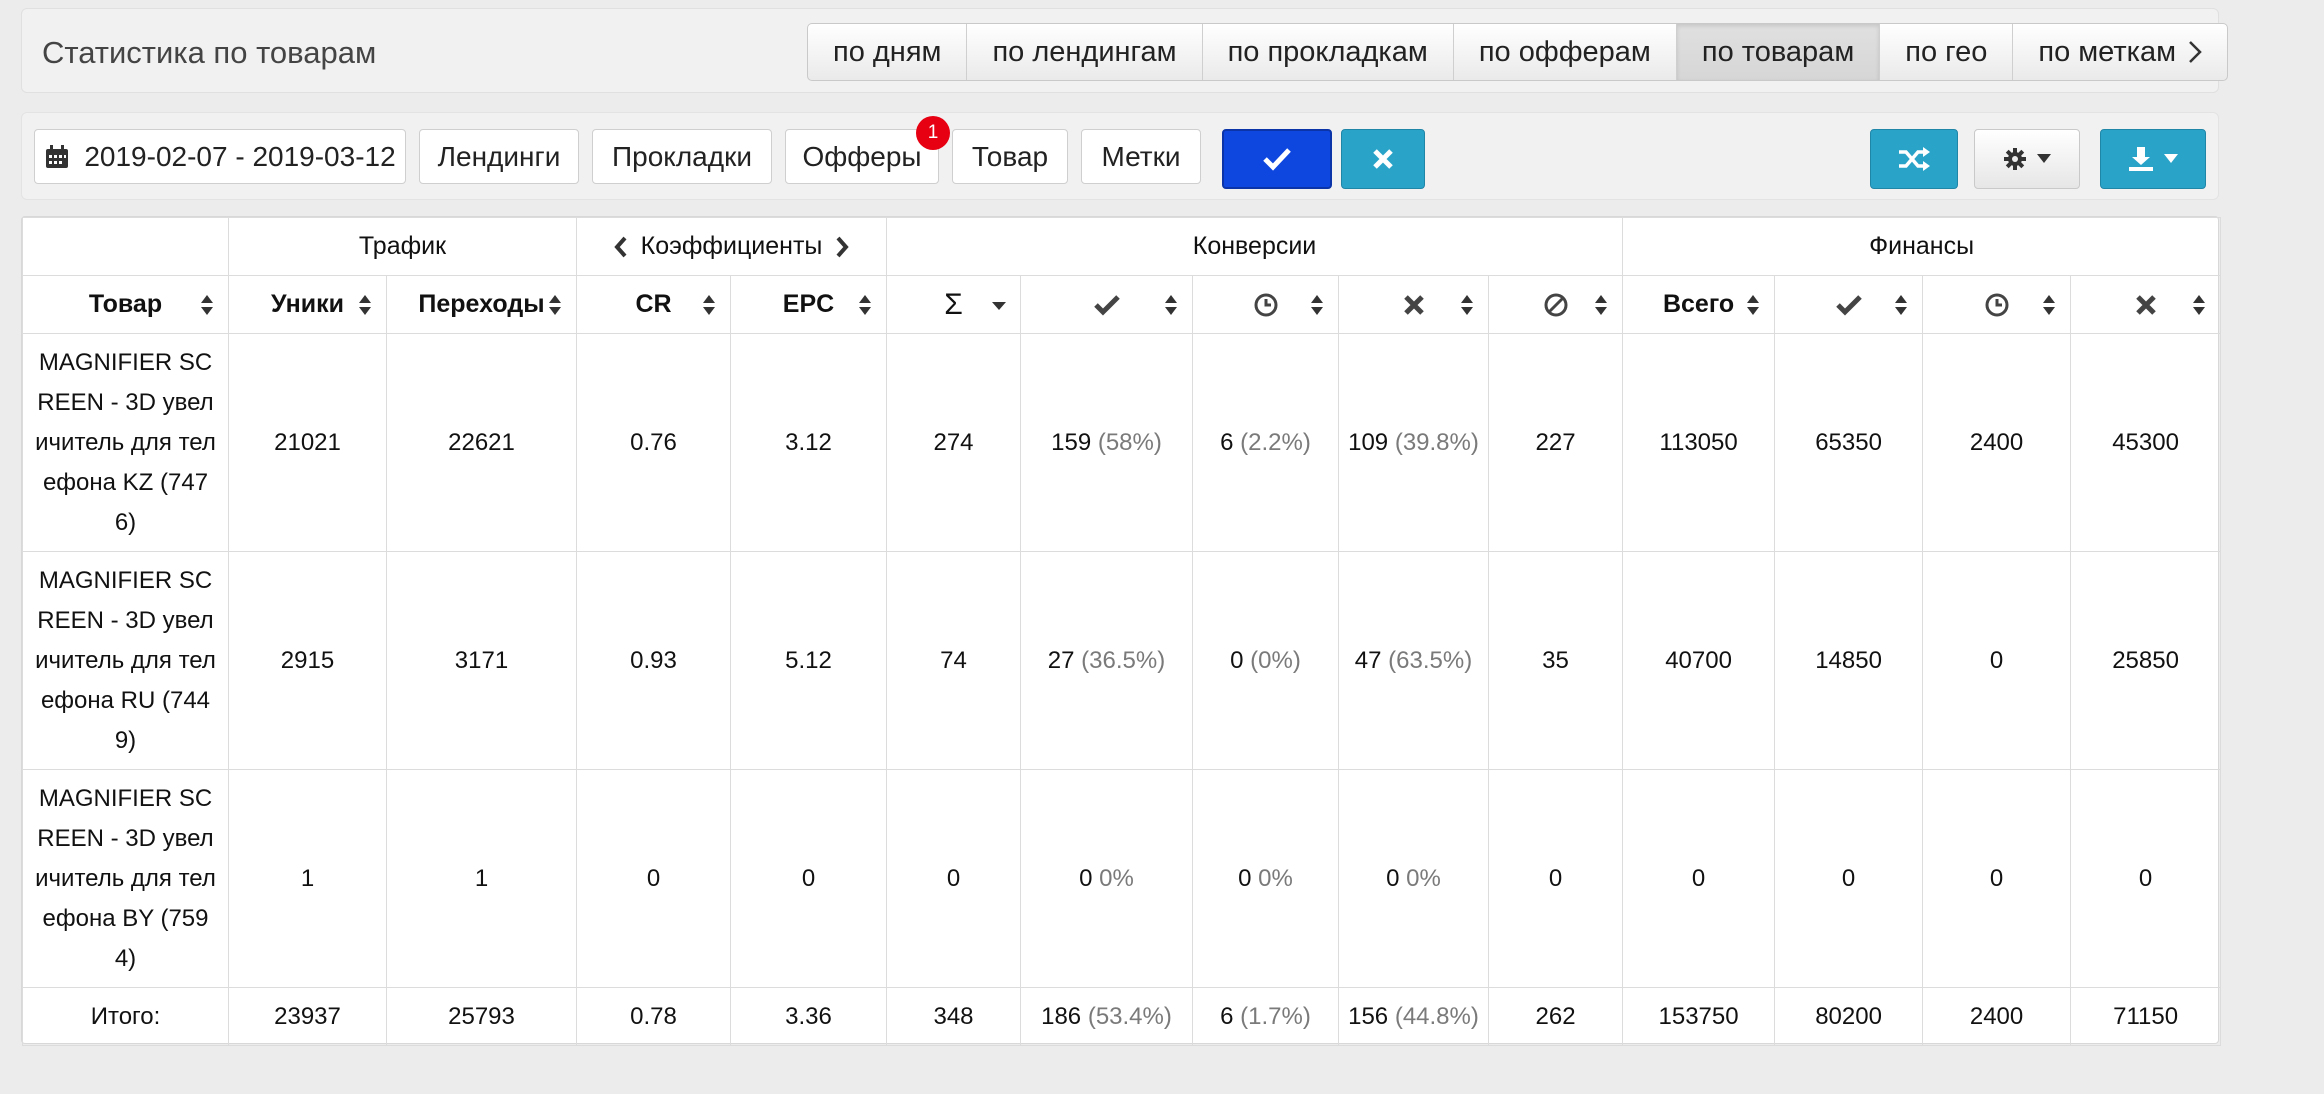 This screenshot has height=1094, width=2324. I want to click on settings-dropdown-button, so click(2027, 159).